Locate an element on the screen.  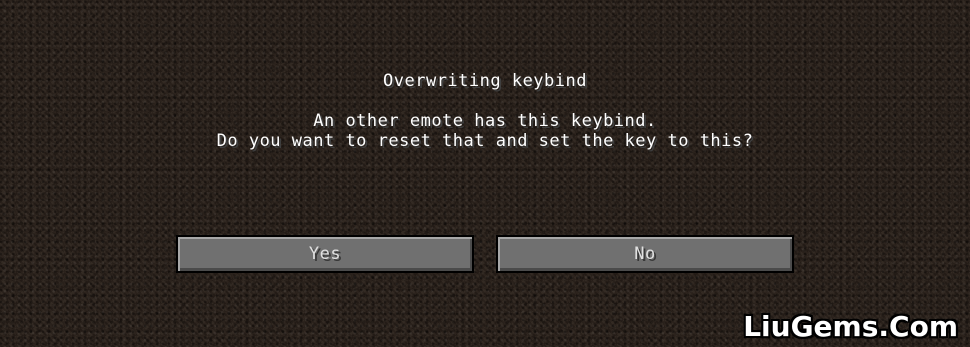
no-button: No is located at coordinates (645, 254).